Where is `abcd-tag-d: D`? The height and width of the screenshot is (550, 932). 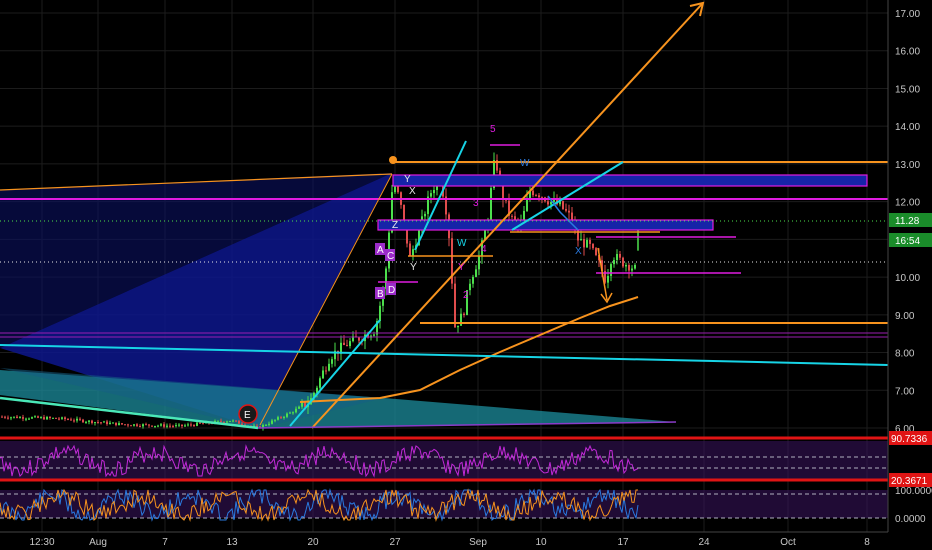
abcd-tag-d: D is located at coordinates (391, 290).